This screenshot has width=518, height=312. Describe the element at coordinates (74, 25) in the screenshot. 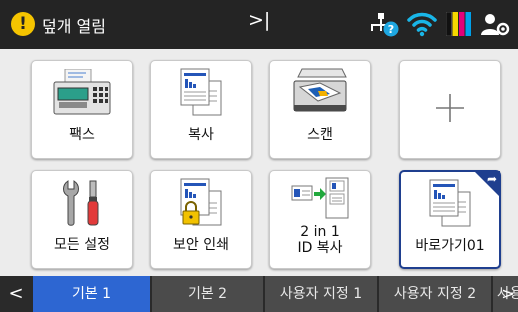

I see `warning-message: 덮개 열림` at that location.